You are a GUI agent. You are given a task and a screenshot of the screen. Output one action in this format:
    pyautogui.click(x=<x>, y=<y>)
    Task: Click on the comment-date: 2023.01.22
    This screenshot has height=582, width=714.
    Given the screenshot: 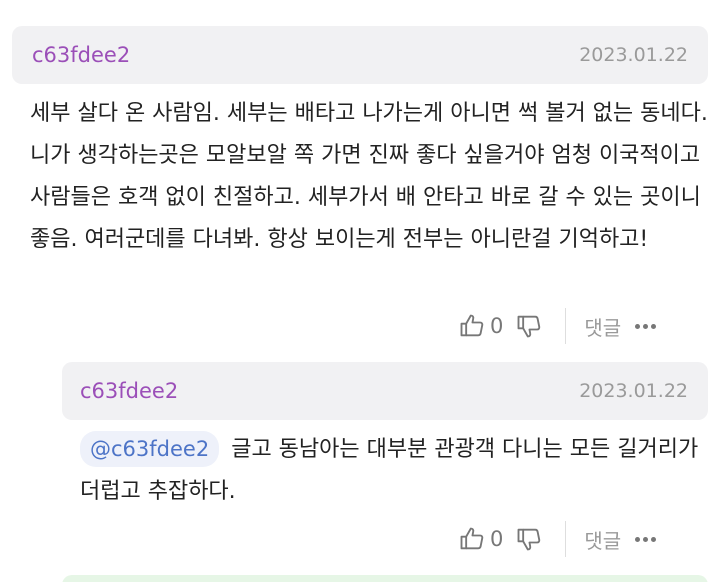 What is the action you would take?
    pyautogui.click(x=633, y=55)
    